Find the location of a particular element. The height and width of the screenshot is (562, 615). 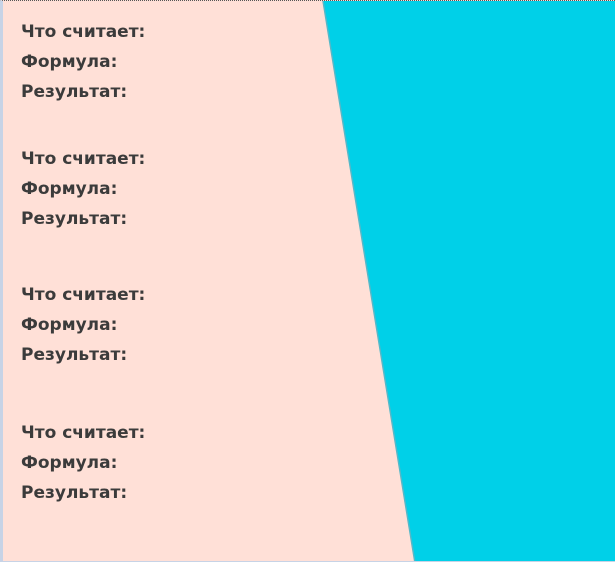

info-block-2: Что считает: Формула: Результат: is located at coordinates (171, 189).